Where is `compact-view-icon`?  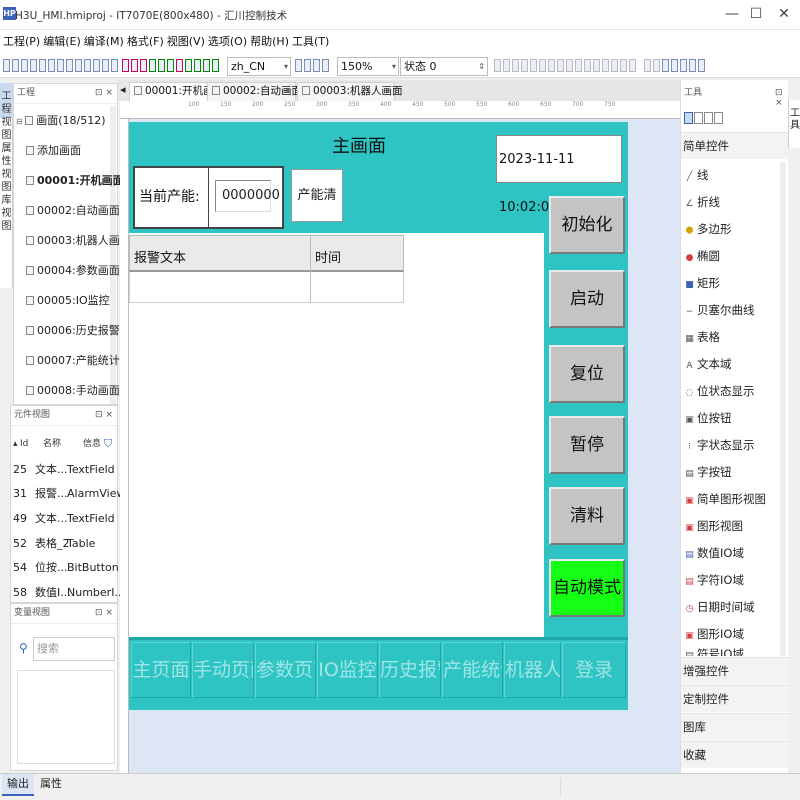
compact-view-icon is located at coordinates (718, 118).